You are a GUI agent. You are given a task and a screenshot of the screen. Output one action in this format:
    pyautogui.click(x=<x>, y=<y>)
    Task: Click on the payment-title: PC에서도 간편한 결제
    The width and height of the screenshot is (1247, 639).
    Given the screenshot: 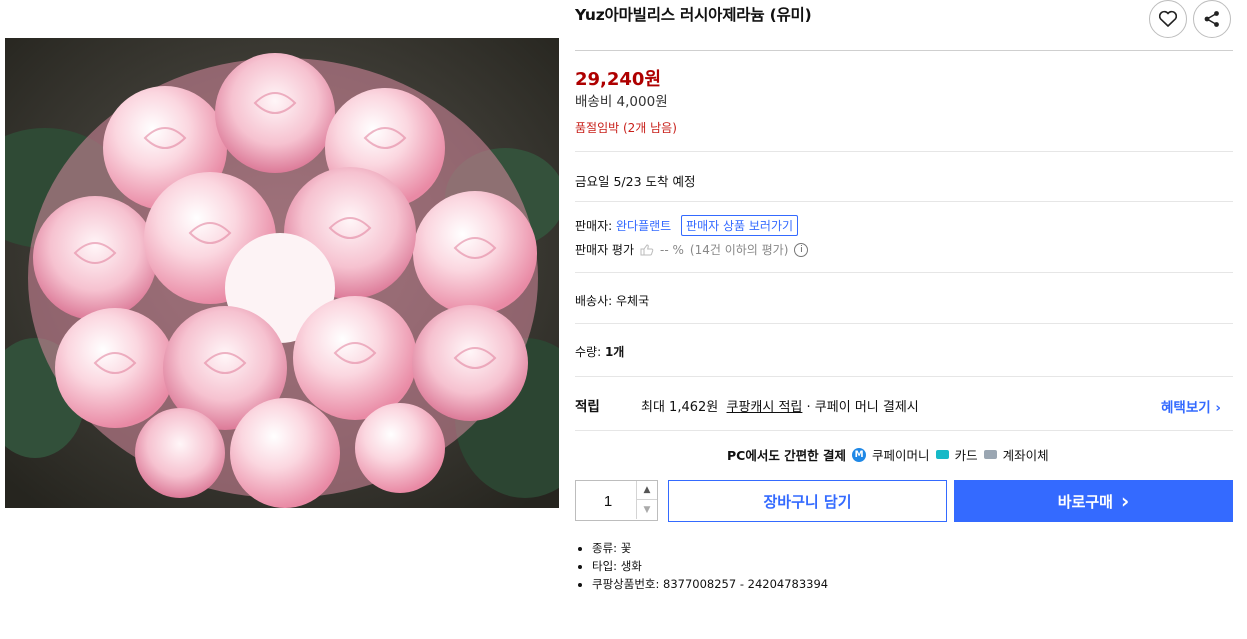 What is the action you would take?
    pyautogui.click(x=787, y=455)
    